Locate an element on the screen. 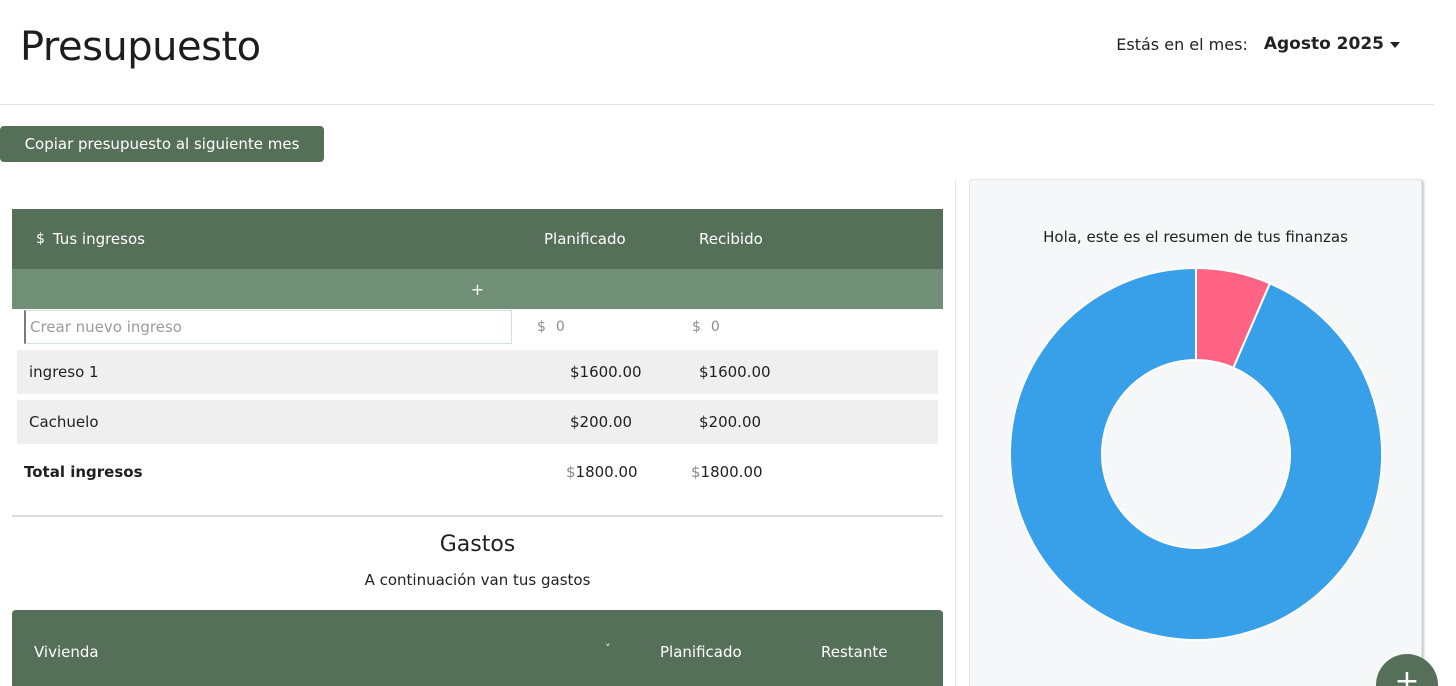  header-divider is located at coordinates (717, 104).